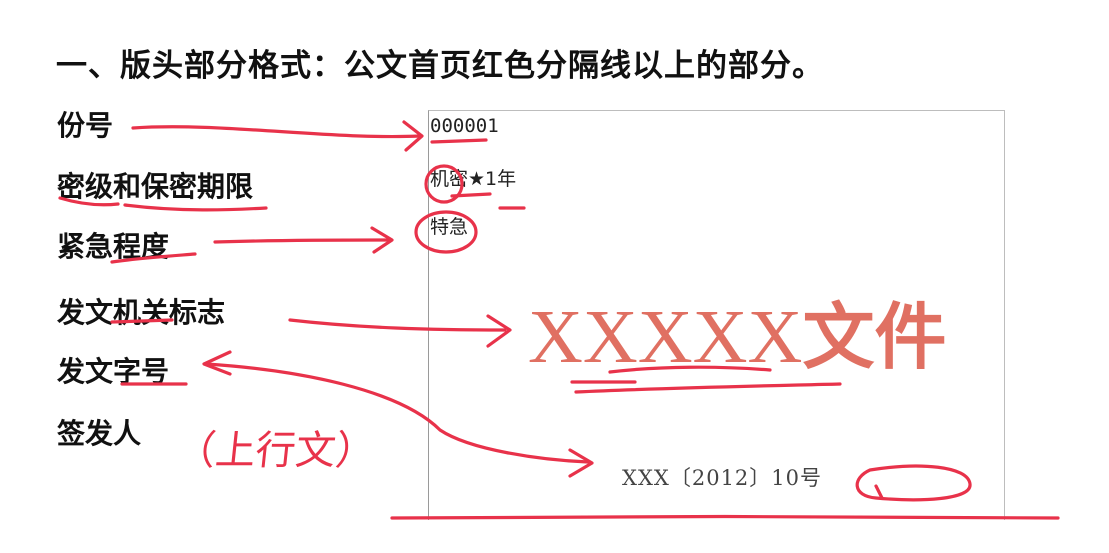 Image resolution: width=1109 pixels, height=553 pixels. What do you see at coordinates (85, 125) in the screenshot?
I see `label-copy-number: 份号` at bounding box center [85, 125].